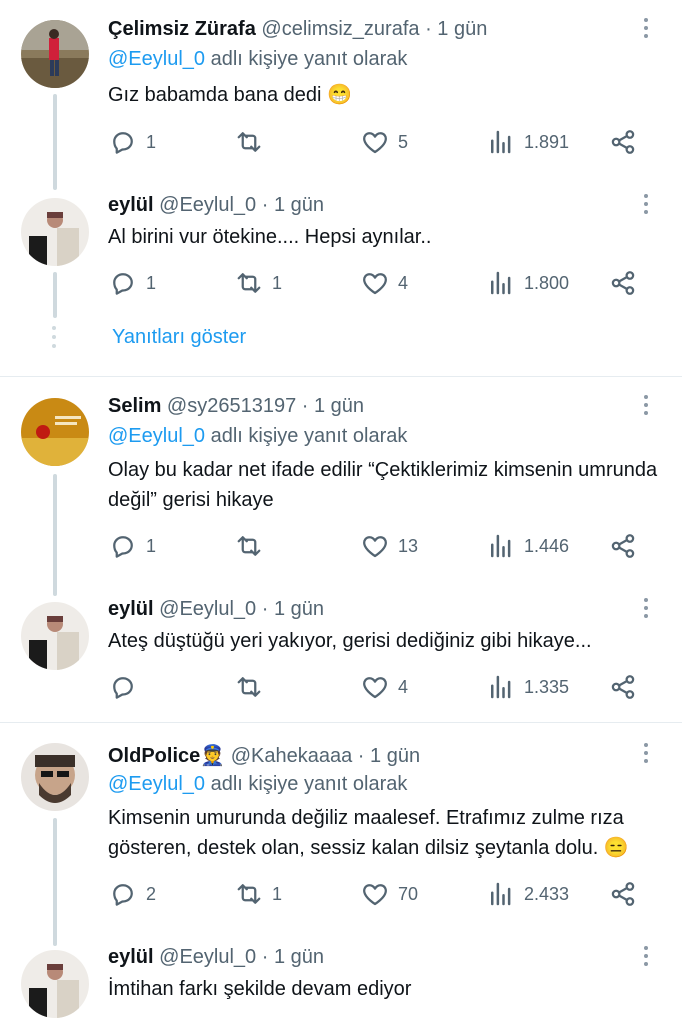  I want to click on views-button: 1.800, so click(527, 283).